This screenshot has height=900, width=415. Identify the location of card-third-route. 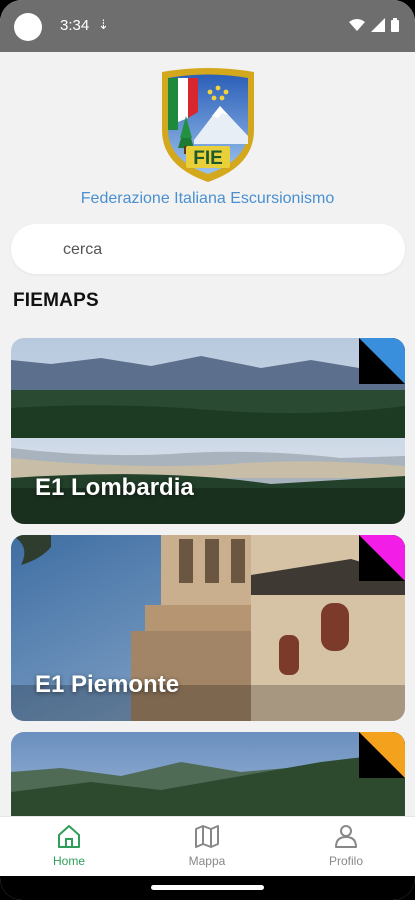
(208, 774).